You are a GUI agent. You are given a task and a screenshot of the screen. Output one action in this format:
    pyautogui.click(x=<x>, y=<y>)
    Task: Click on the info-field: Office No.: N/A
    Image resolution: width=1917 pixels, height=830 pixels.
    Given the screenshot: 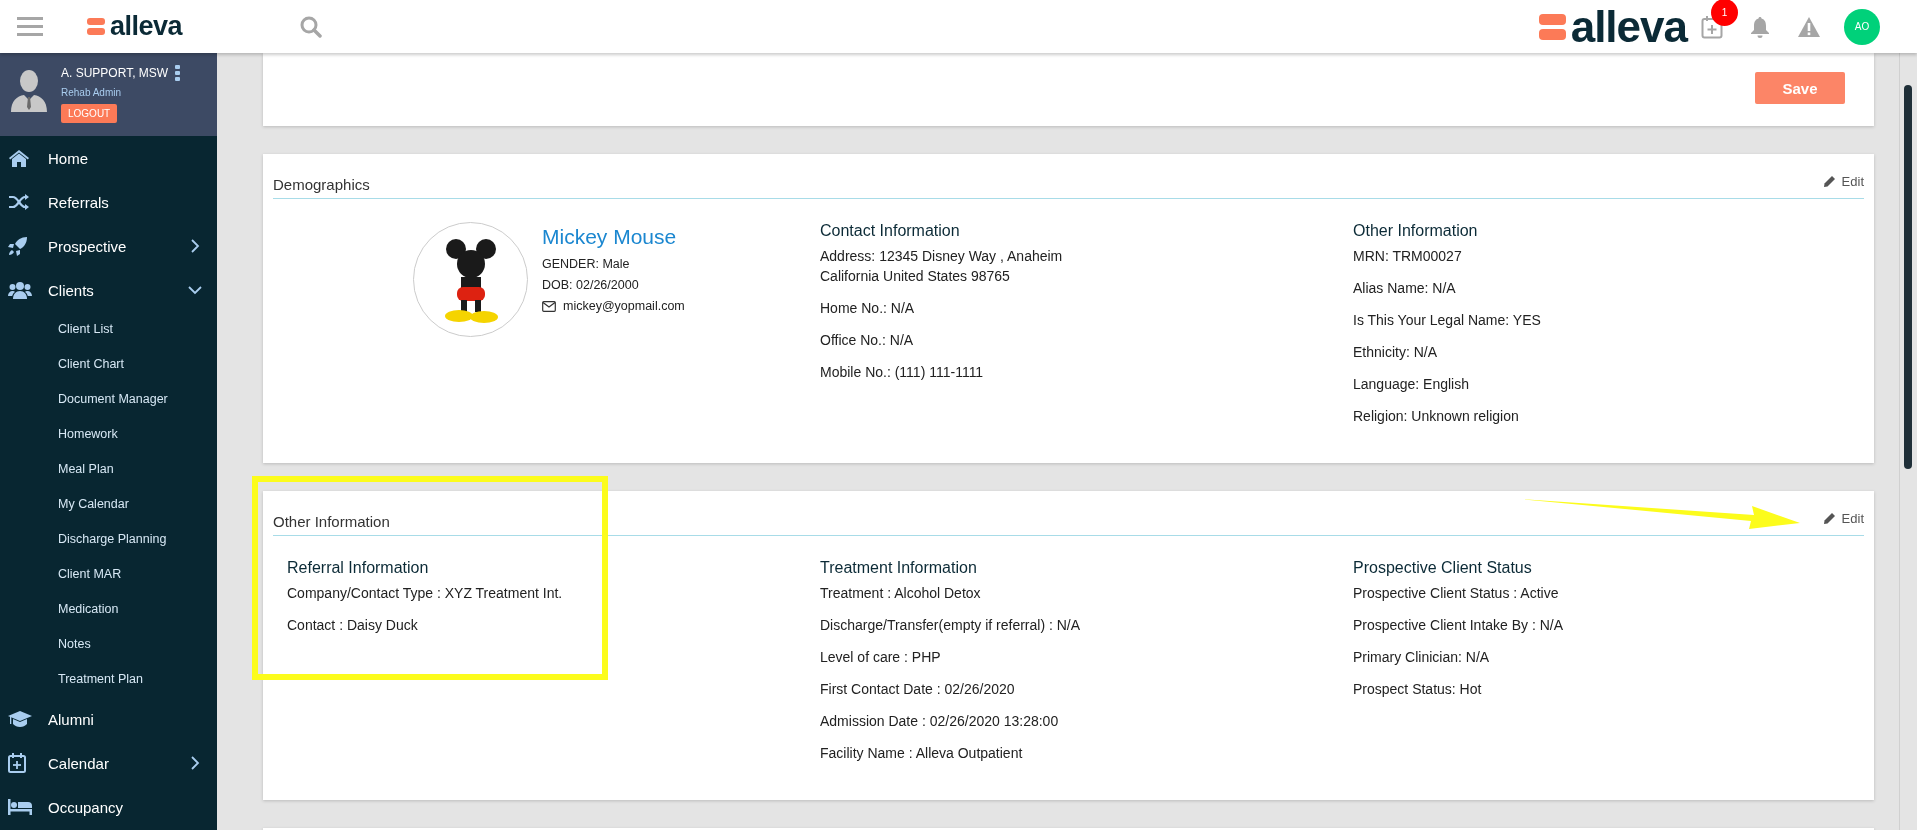 What is the action you would take?
    pyautogui.click(x=1086, y=340)
    